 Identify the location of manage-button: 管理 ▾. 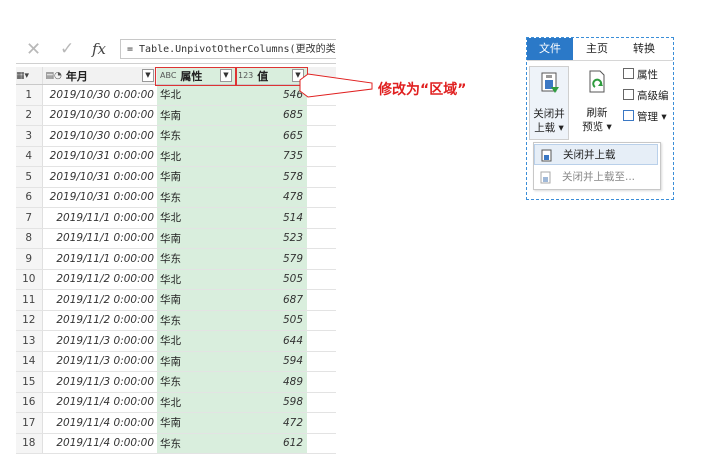
(645, 117).